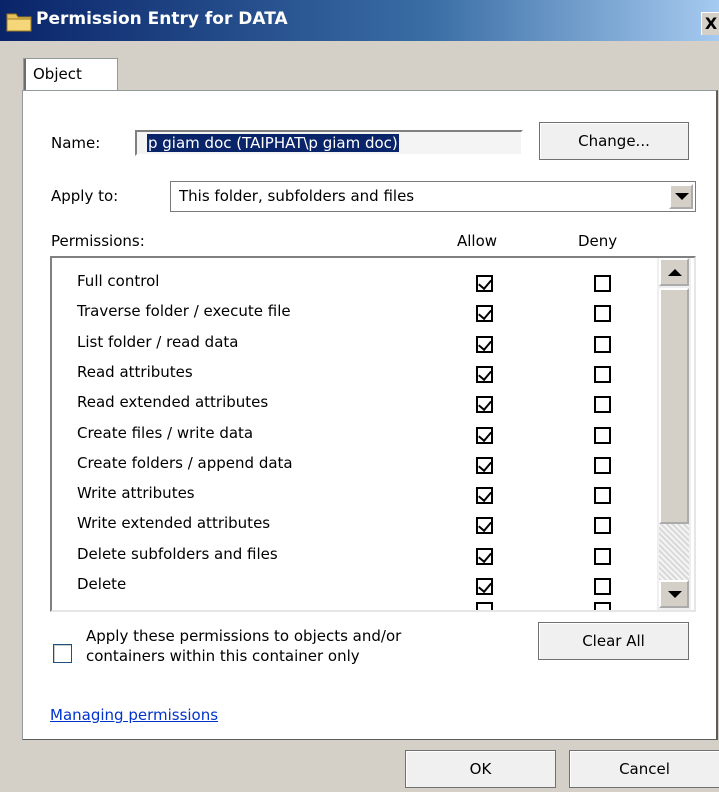  I want to click on permission-name: Traverse folder / execute file, so click(184, 311).